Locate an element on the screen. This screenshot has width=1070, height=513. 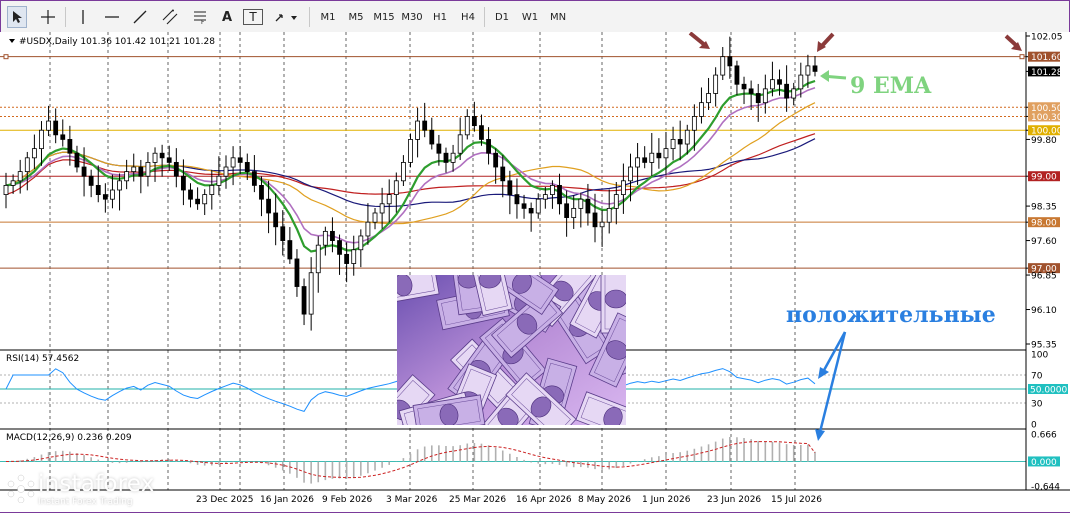
date-axis-label: 9 Feb 2026 is located at coordinates (347, 500).